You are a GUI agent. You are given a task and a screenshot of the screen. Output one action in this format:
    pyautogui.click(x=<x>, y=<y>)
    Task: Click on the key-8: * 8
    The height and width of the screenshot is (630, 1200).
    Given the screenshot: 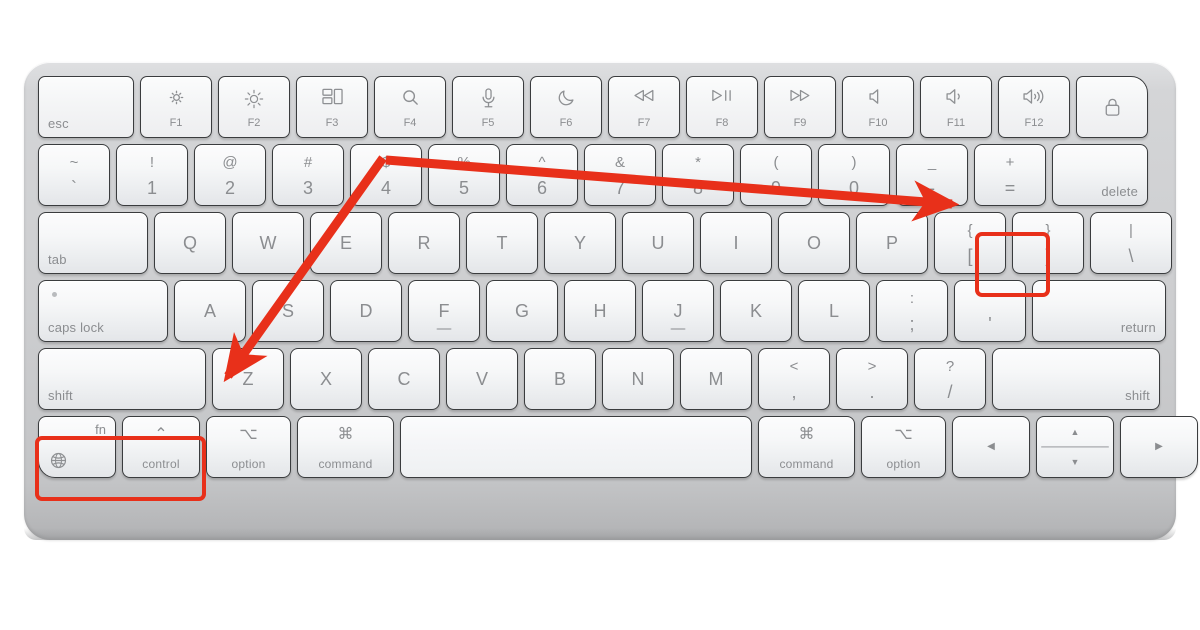 What is the action you would take?
    pyautogui.click(x=698, y=175)
    